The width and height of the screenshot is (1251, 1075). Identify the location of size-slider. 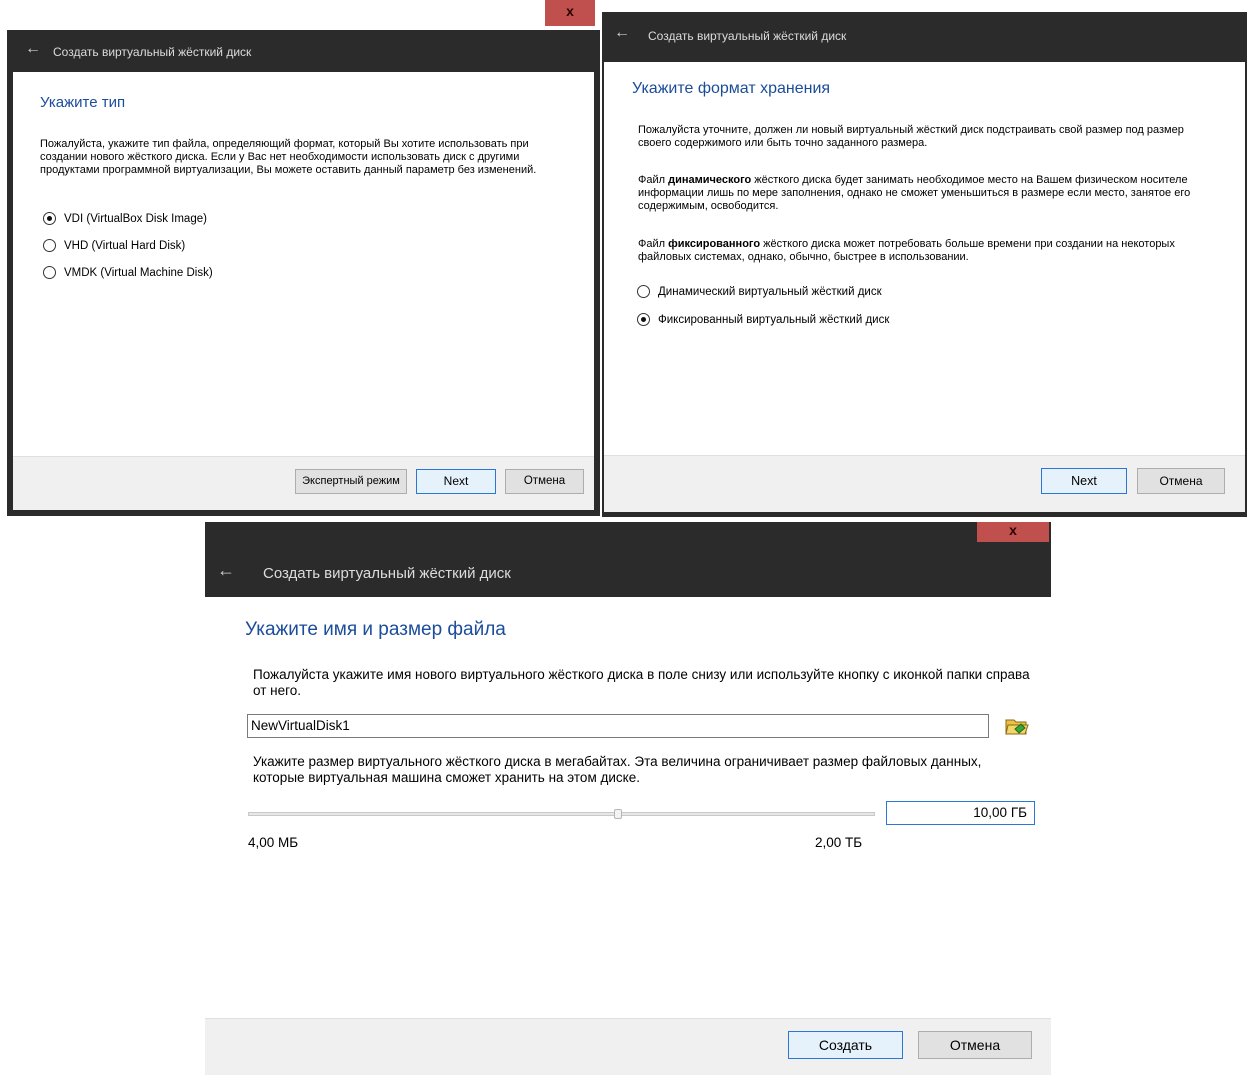
(561, 814).